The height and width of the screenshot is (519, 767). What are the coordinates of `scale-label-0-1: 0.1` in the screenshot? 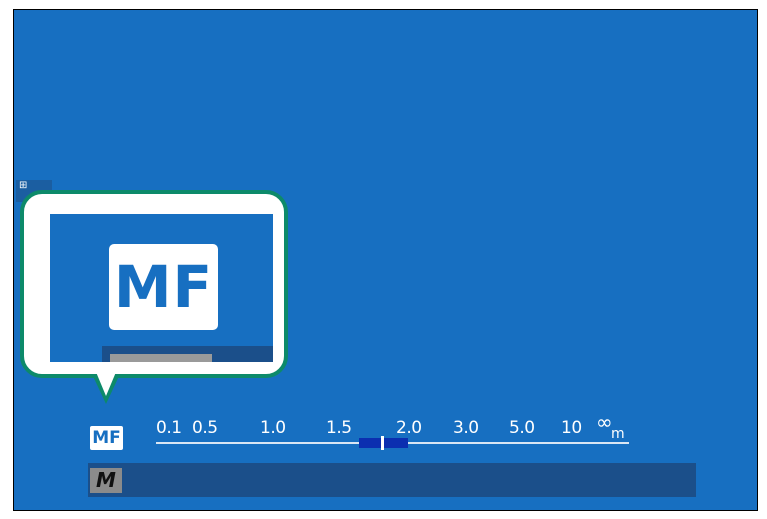 It's located at (169, 428).